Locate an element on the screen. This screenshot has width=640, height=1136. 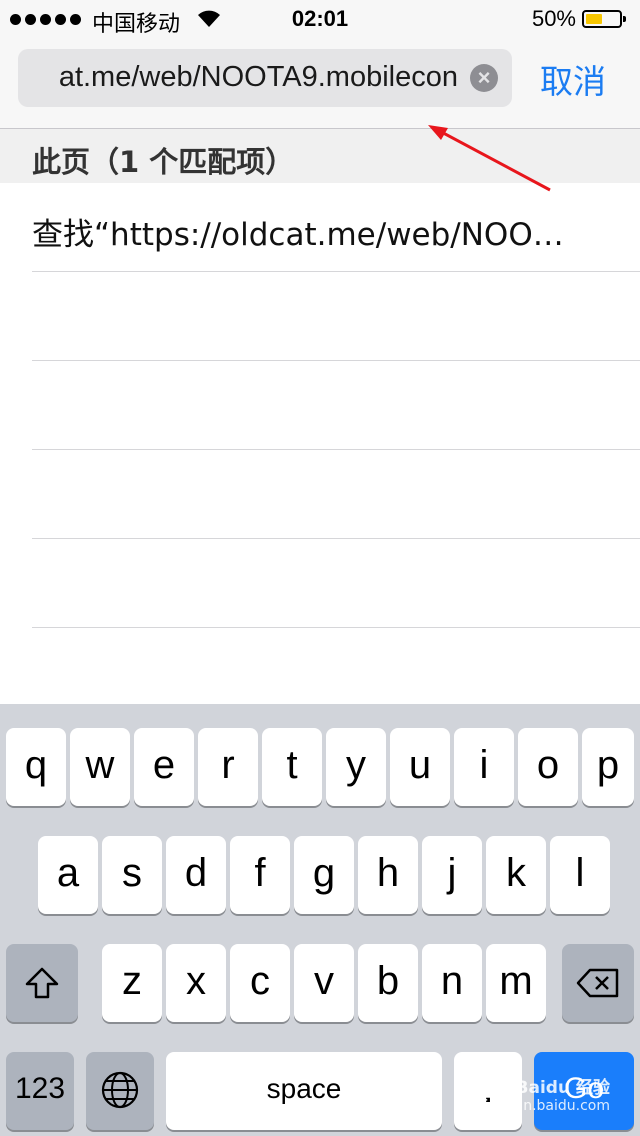
key-f: f is located at coordinates (260, 875).